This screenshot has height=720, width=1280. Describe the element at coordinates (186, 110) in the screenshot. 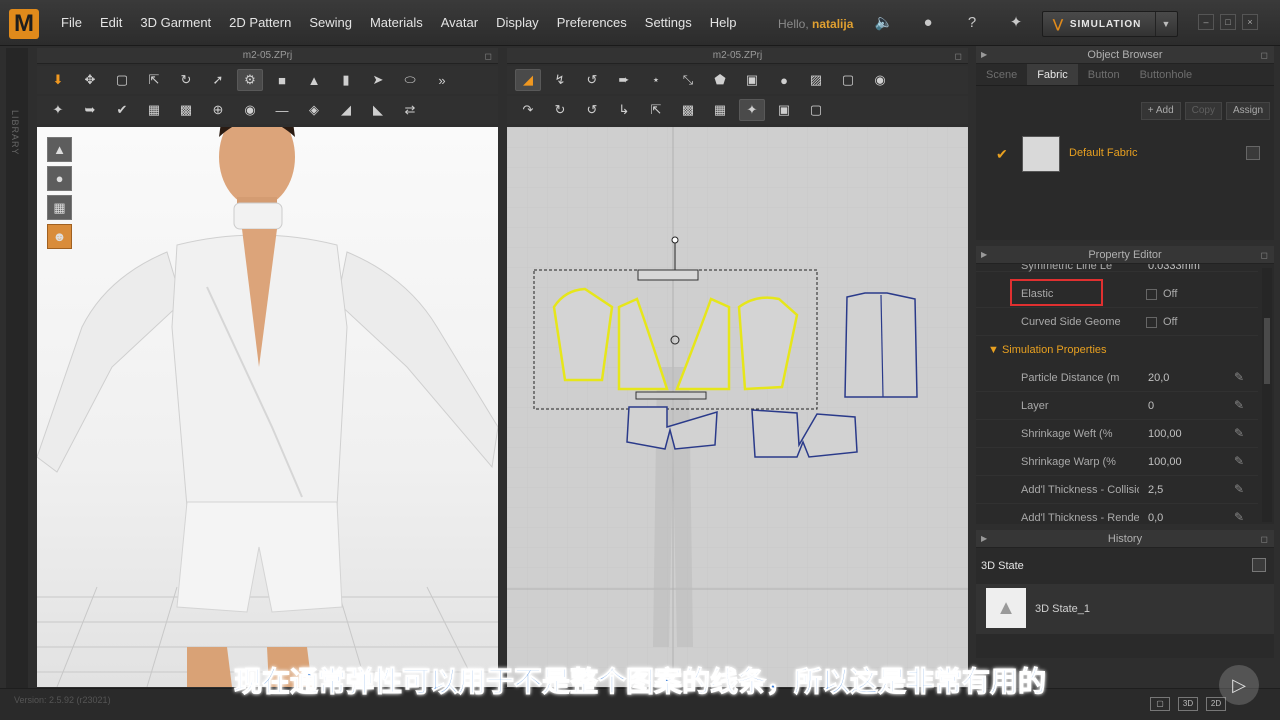

I see `pattern-grid-icon: ▩` at that location.